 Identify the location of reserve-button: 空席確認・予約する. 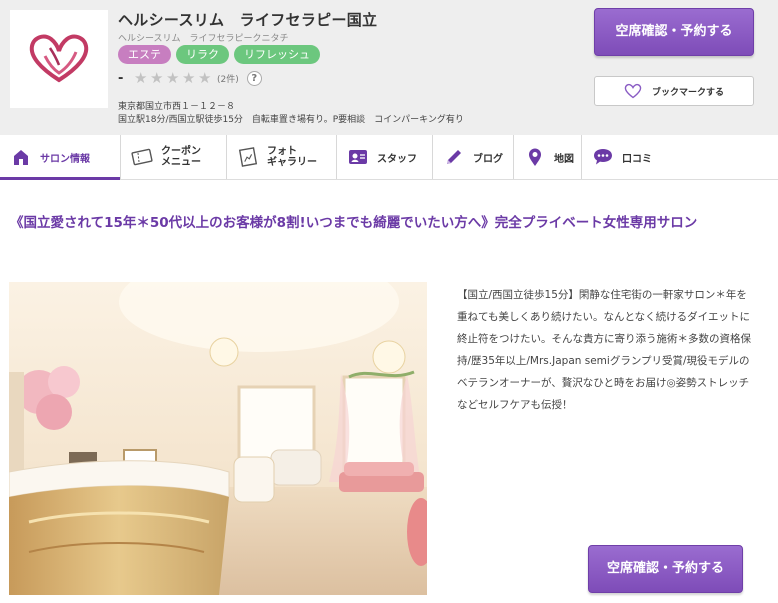
(674, 32).